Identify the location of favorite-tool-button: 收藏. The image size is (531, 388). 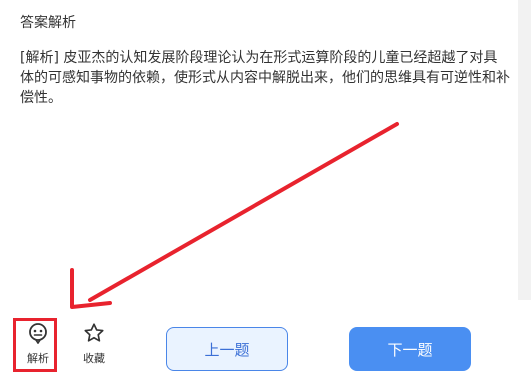
(94, 347).